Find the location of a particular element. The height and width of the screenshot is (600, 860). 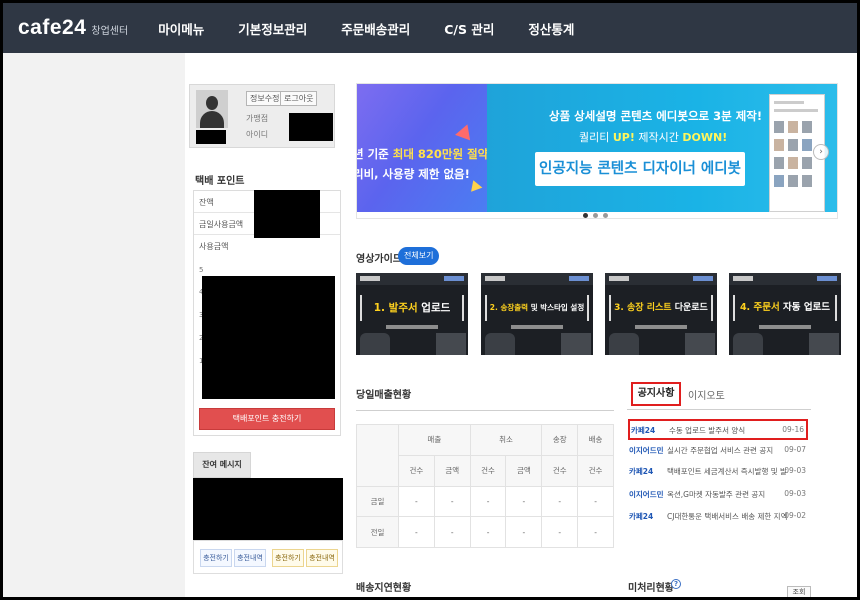

video-thumbnail-4: 4. 주문서 자동 업로드 is located at coordinates (785, 314).